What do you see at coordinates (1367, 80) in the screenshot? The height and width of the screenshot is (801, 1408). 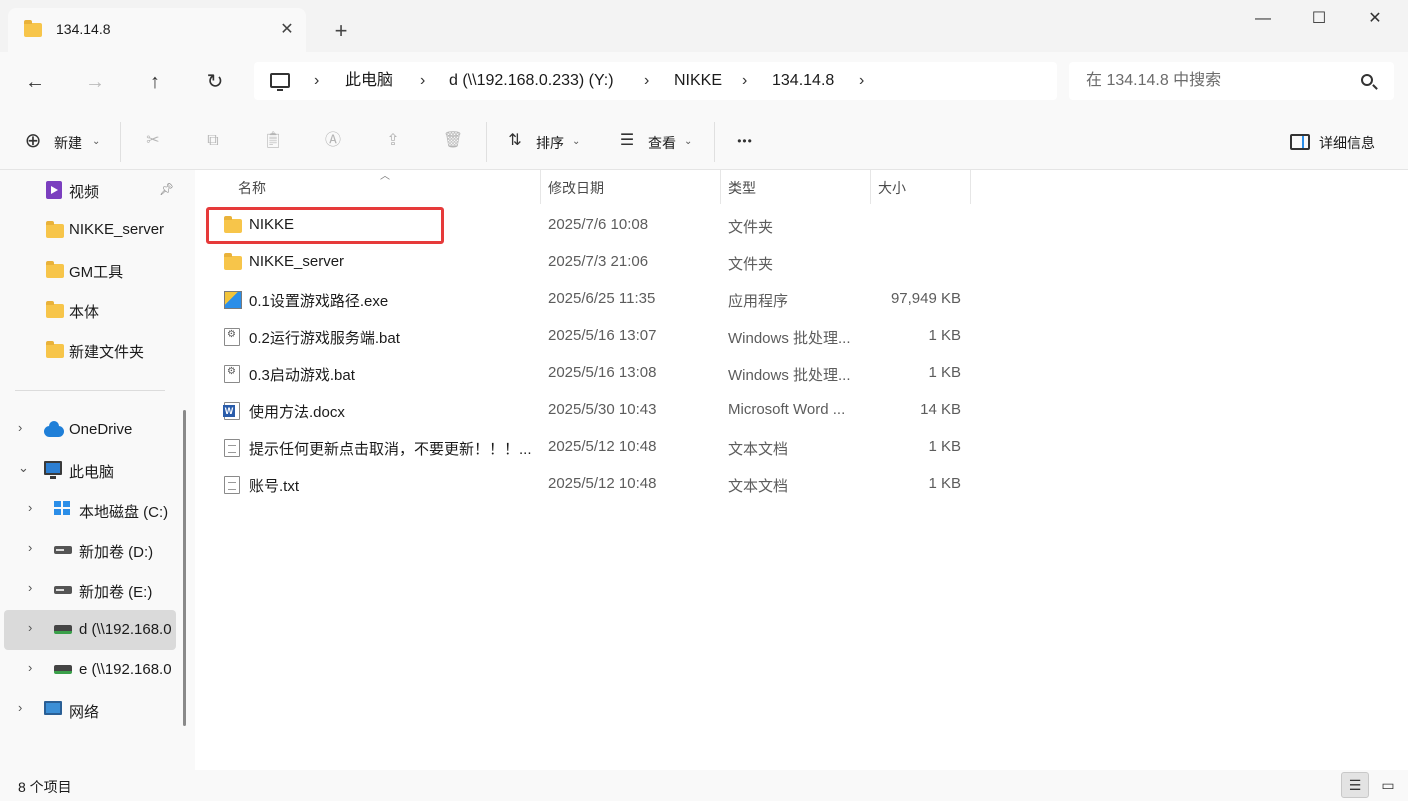 I see `search-icon` at bounding box center [1367, 80].